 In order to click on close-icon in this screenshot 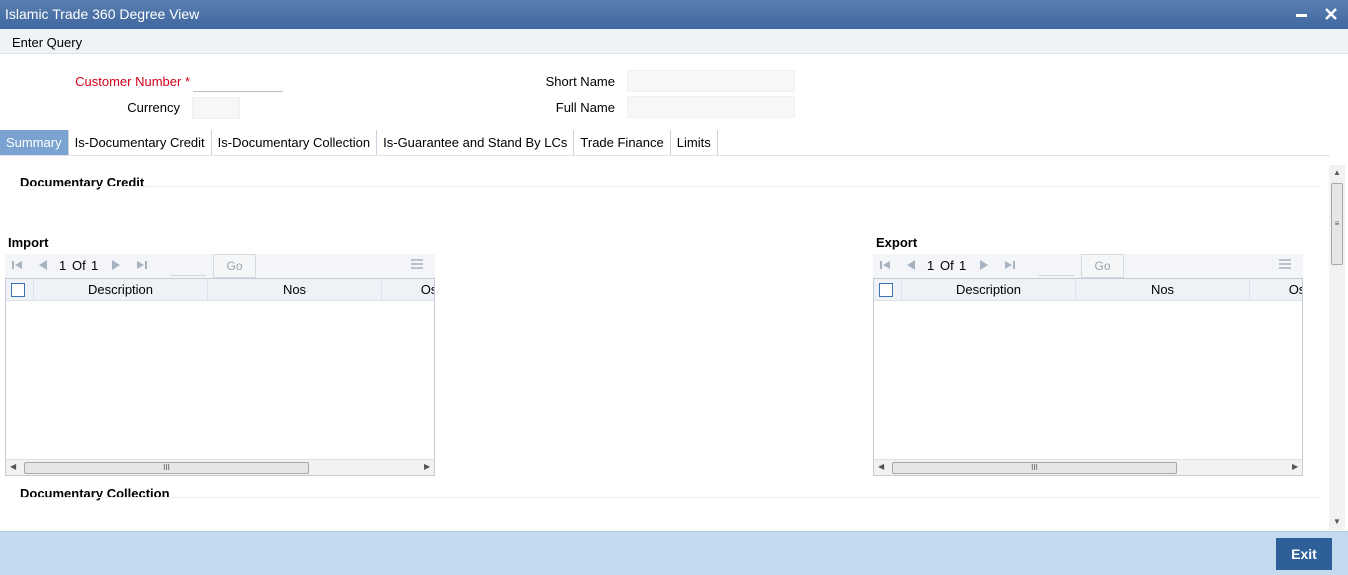, I will do `click(1331, 14)`.